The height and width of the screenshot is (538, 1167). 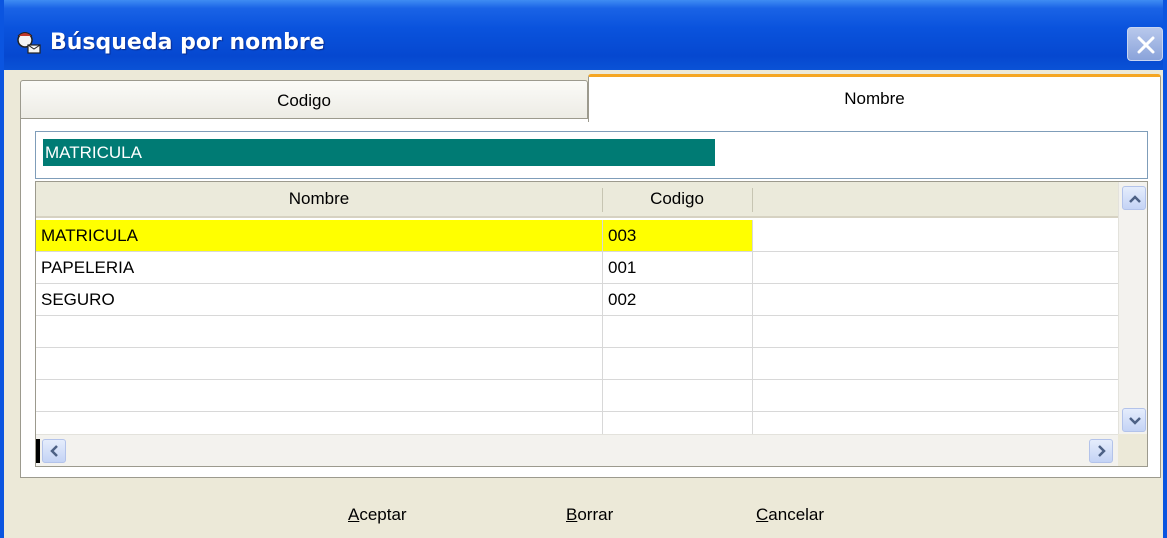 What do you see at coordinates (677, 235) in the screenshot?
I see `cell-codigo: 003` at bounding box center [677, 235].